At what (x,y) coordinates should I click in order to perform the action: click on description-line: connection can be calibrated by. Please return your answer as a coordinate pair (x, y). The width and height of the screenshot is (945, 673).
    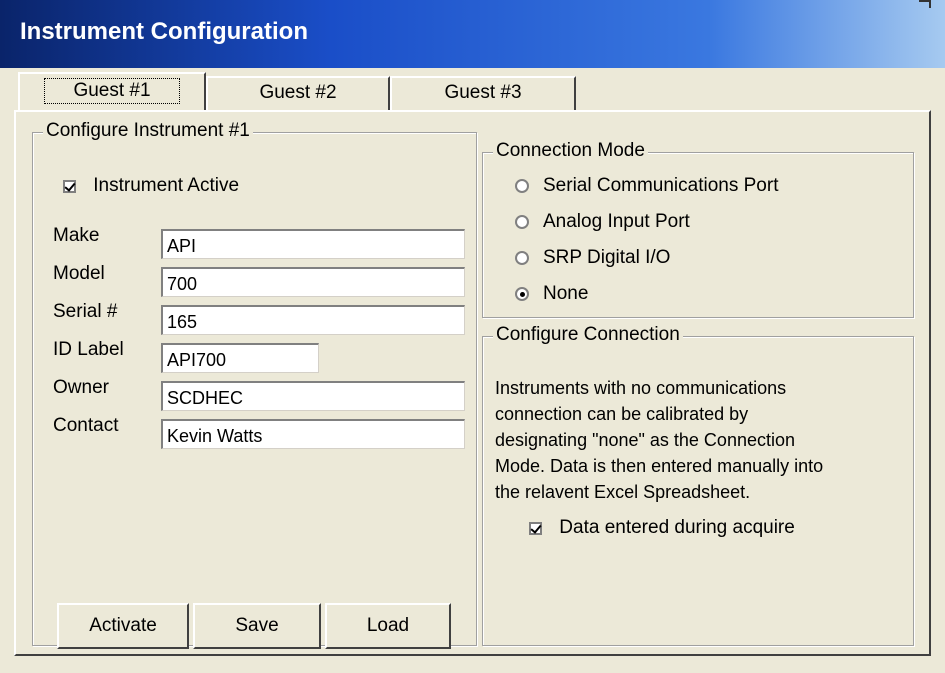
    Looking at the image, I should click on (622, 414).